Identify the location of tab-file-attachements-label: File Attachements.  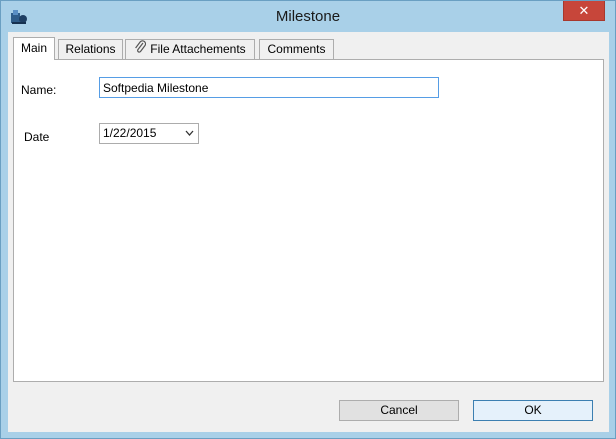
(198, 49).